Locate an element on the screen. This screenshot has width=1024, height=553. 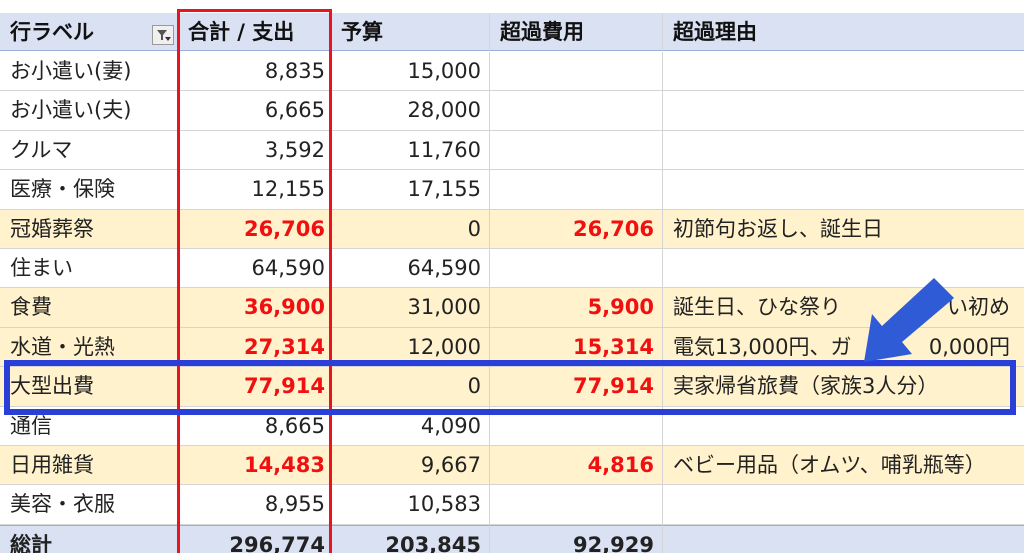
row-label-cell: 水道・光熱 is located at coordinates (89, 347).